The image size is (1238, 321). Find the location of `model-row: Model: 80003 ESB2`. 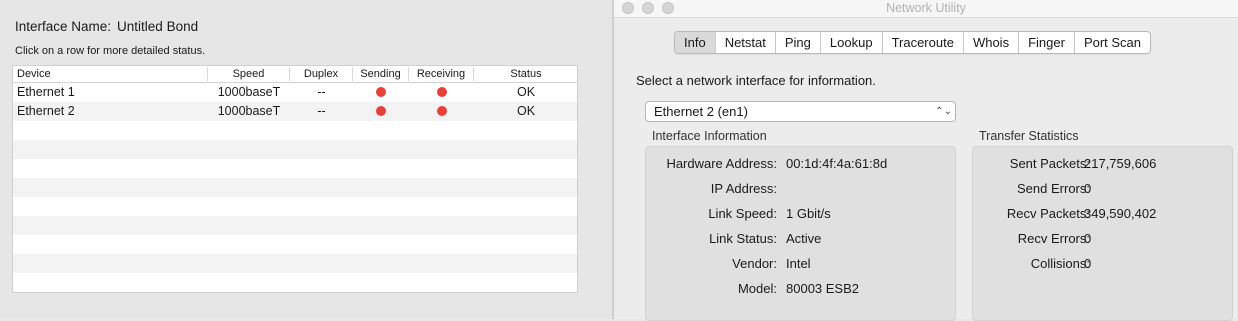

model-row: Model: 80003 ESB2 is located at coordinates (801, 291).